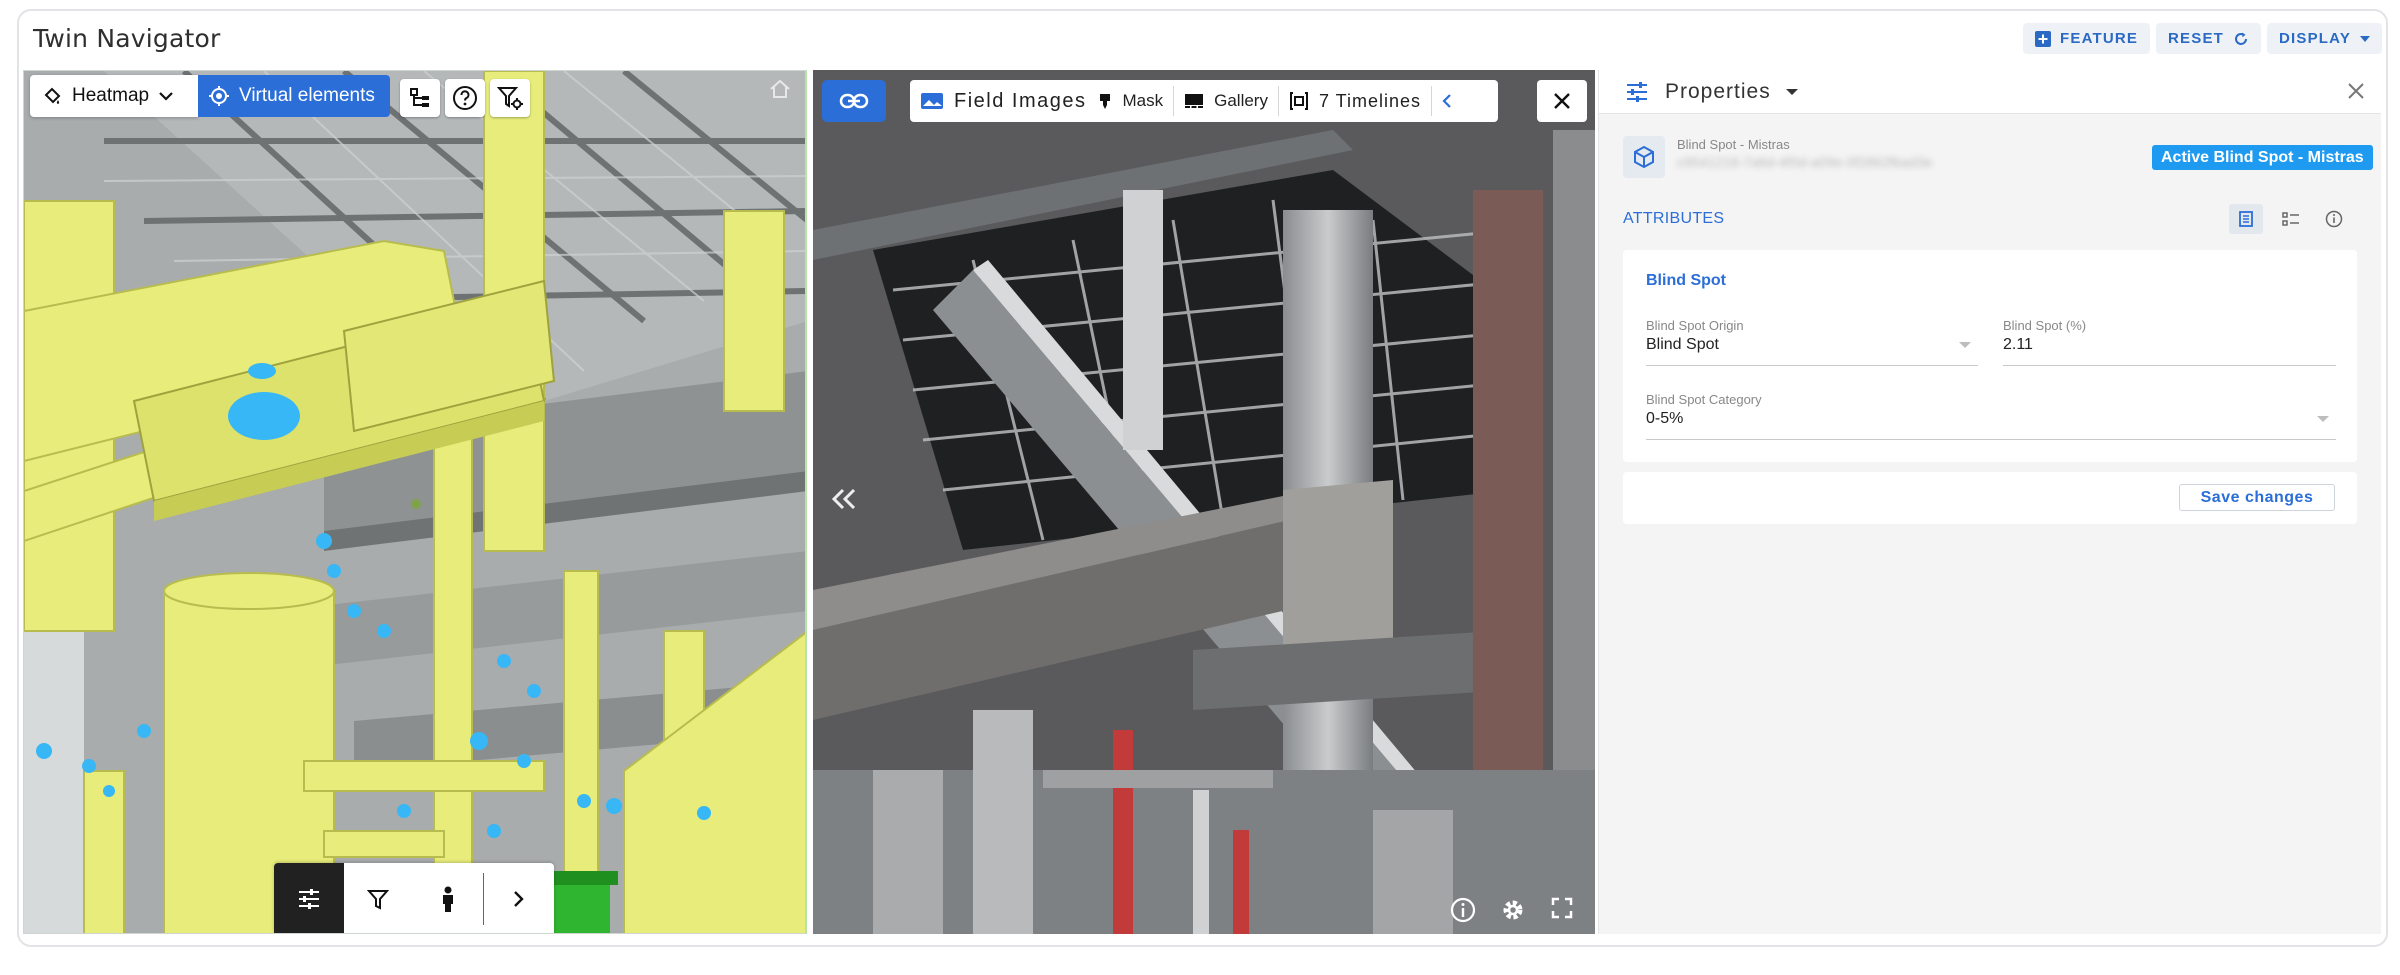 Image resolution: width=2400 pixels, height=975 pixels. I want to click on entity-cube-icon, so click(1644, 157).